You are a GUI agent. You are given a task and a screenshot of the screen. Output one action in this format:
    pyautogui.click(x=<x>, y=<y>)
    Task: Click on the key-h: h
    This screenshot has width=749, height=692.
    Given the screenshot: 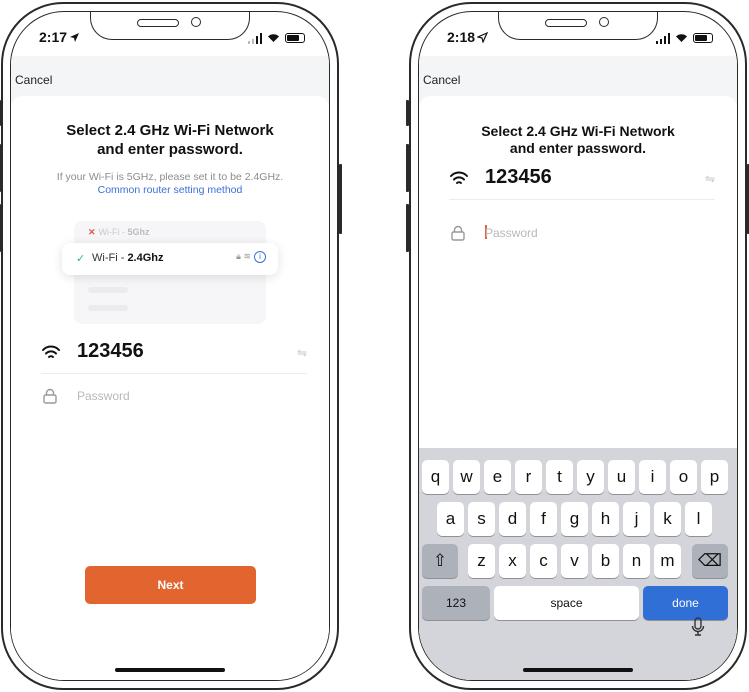 What is the action you would take?
    pyautogui.click(x=605, y=519)
    